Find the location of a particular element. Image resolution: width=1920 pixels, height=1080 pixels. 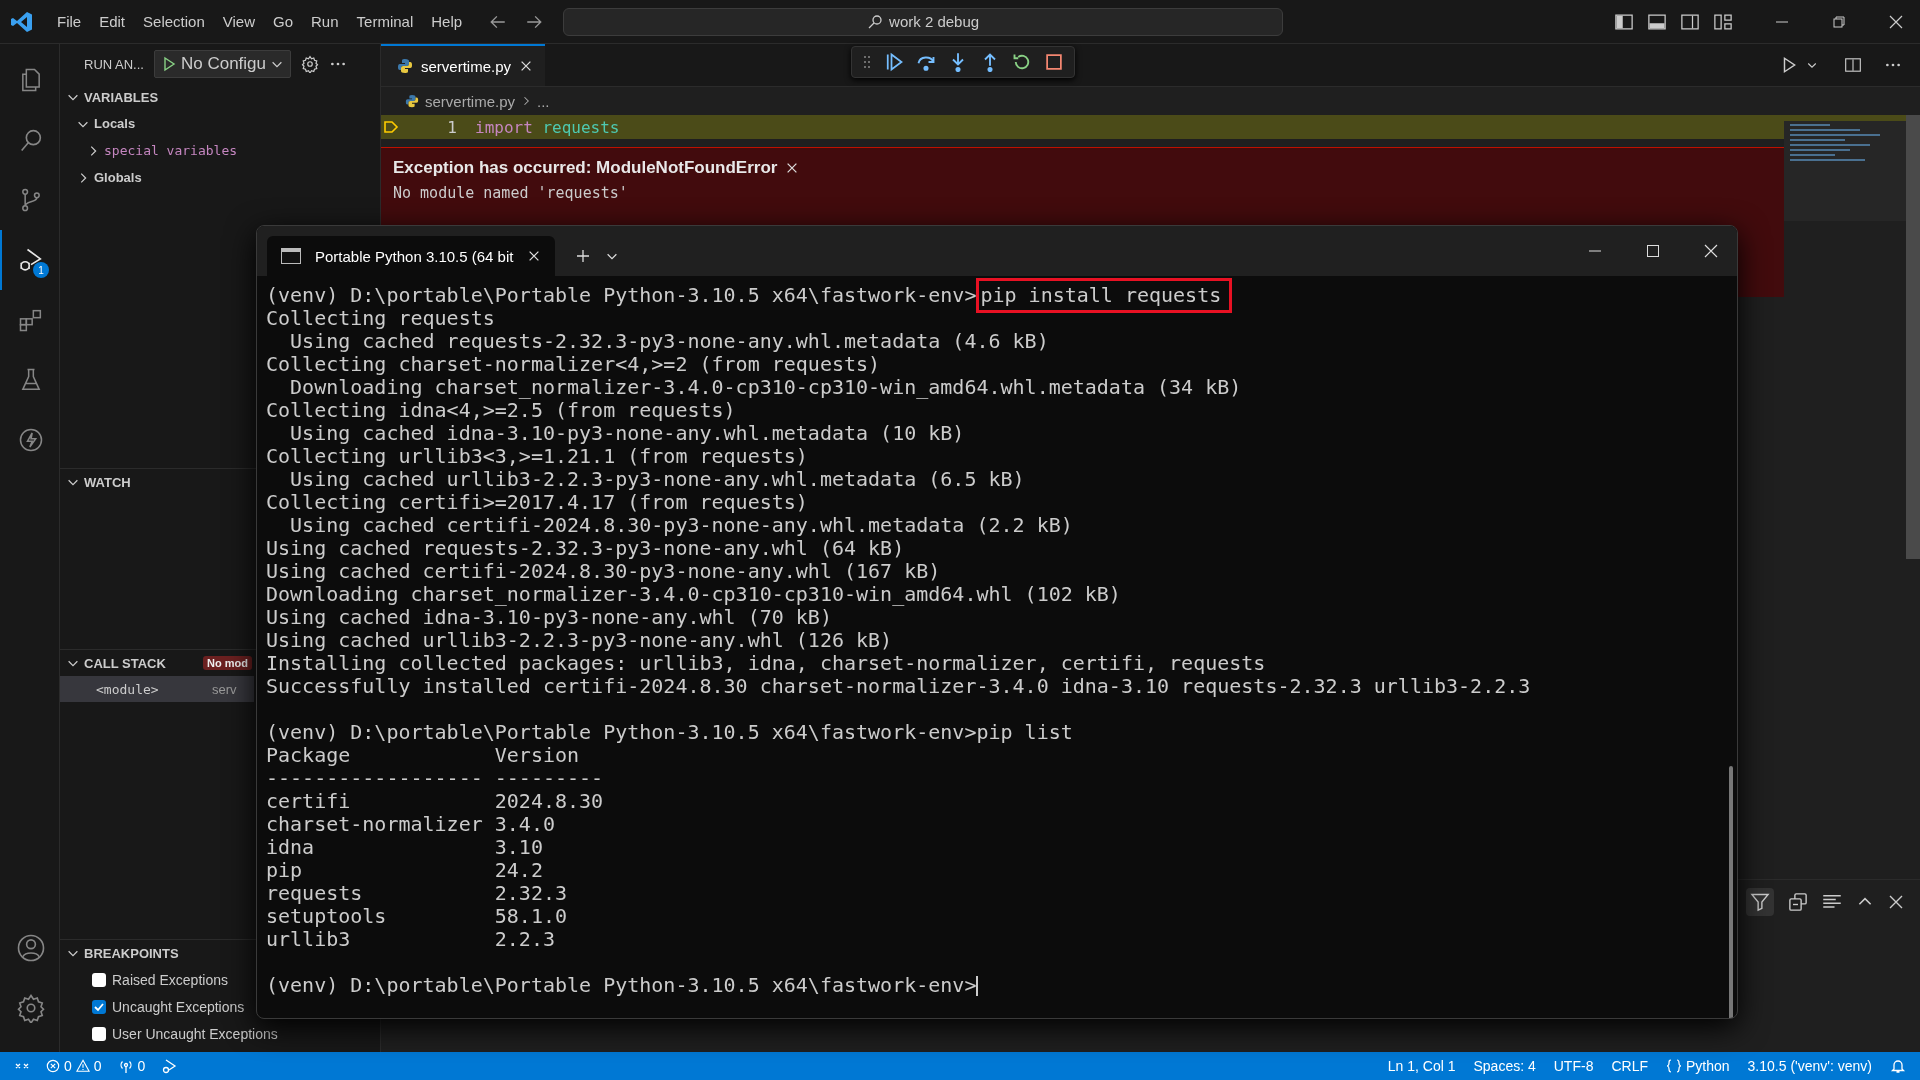

app-logo-icon is located at coordinates (22, 21).